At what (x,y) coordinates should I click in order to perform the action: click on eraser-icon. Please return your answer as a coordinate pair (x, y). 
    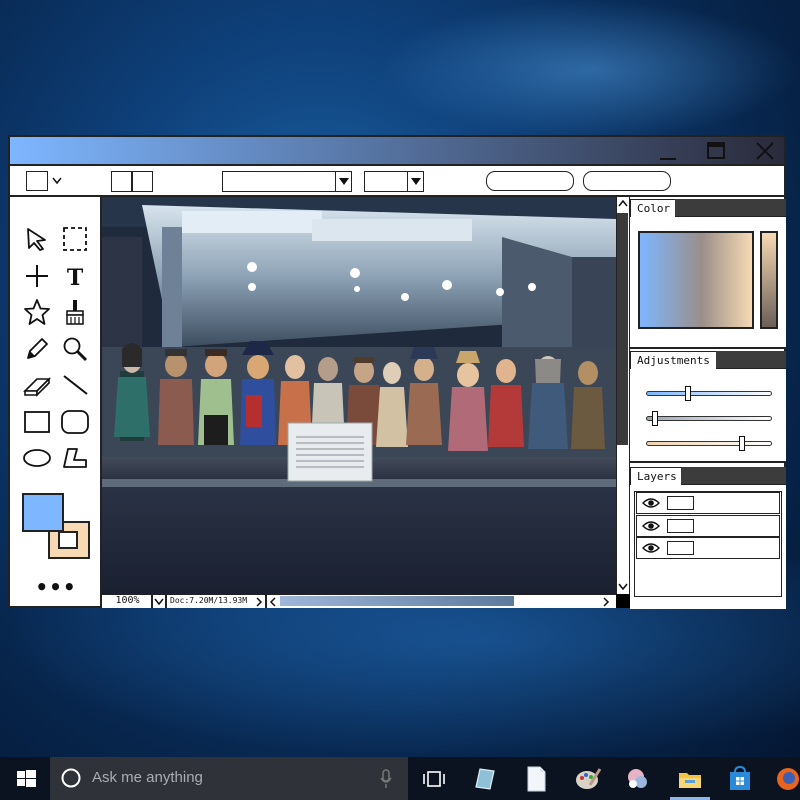
    Looking at the image, I should click on (37, 385).